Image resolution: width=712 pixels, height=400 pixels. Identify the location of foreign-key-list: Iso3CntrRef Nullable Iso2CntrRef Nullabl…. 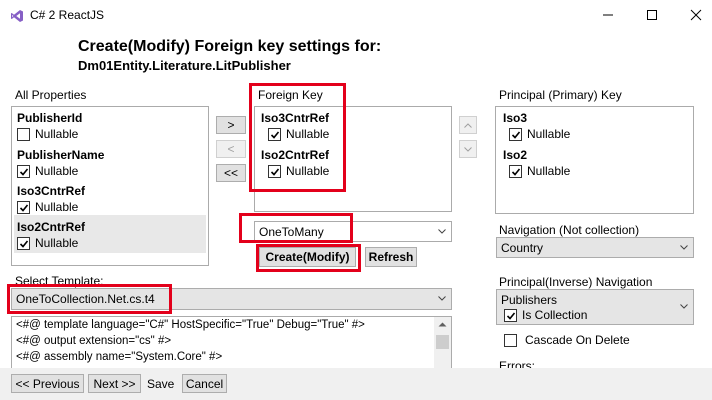
(353, 159).